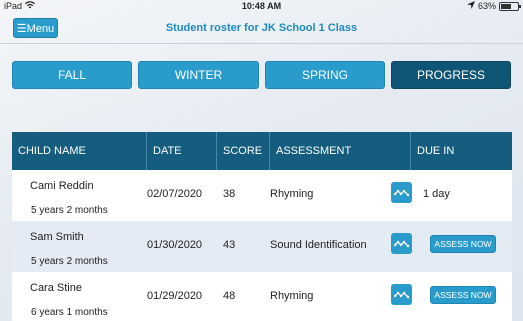 The height and width of the screenshot is (321, 523). I want to click on column-header-date: DATE, so click(182, 151).